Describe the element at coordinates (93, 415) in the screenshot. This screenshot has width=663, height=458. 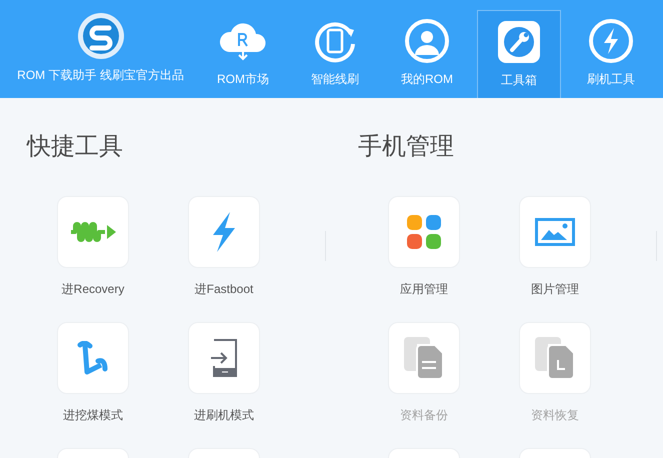
I see `tool-label: 进挖煤模式` at that location.